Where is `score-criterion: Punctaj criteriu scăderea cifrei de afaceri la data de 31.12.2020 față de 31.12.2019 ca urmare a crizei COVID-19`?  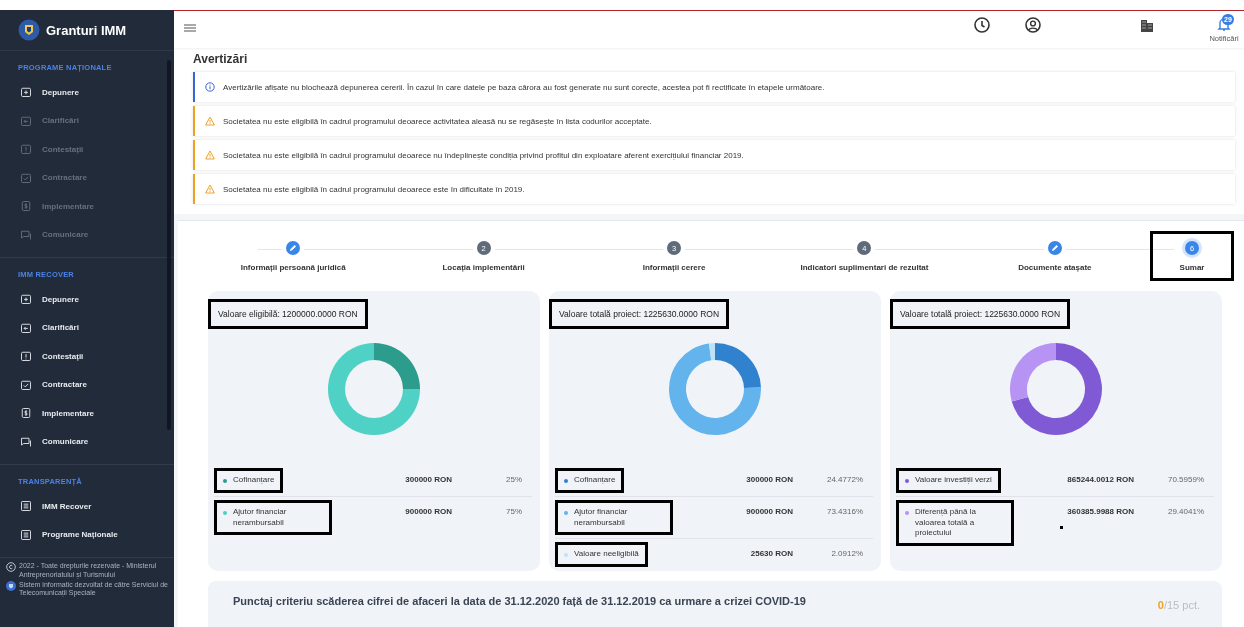
score-criterion: Punctaj criteriu scăderea cifrei de afaceri la data de 31.12.2020 față de 31.12.2019 ca urmare a crizei COVID-19 is located at coordinates (519, 601).